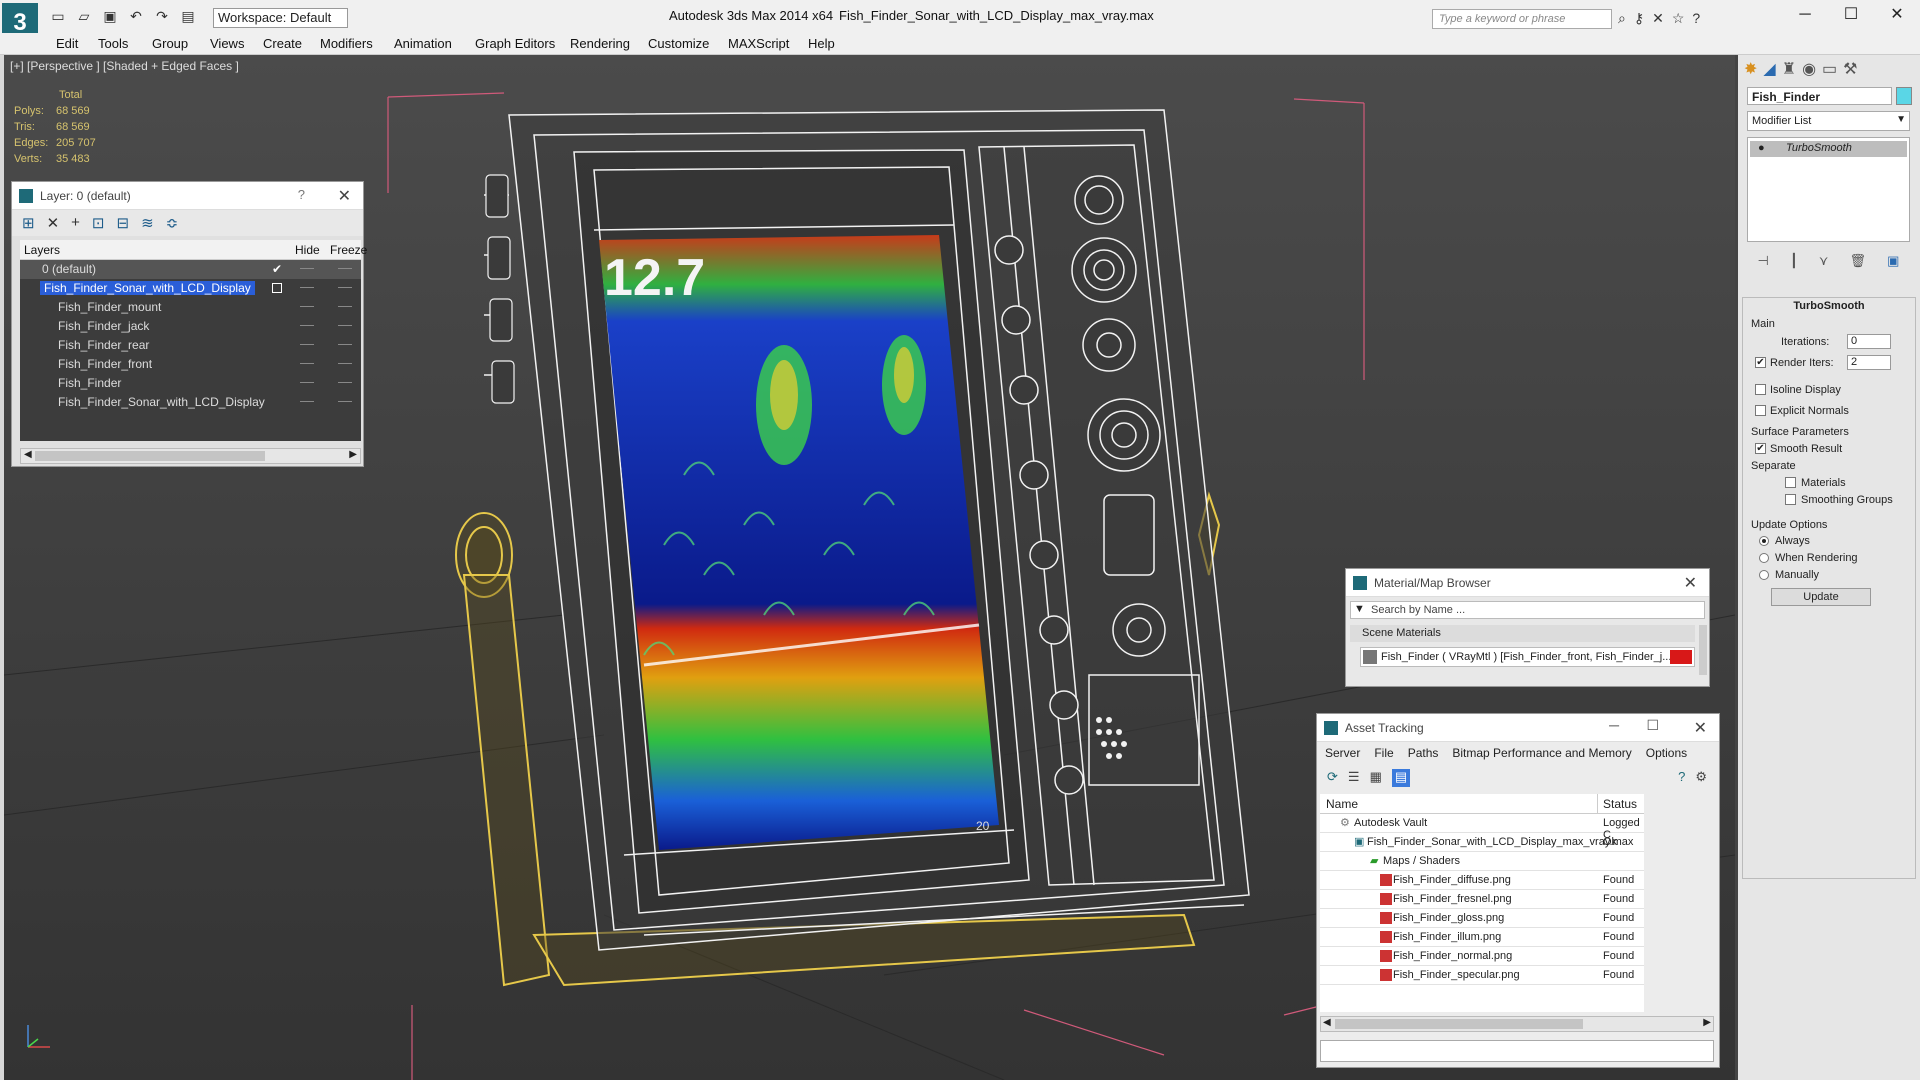 This screenshot has width=1920, height=1080. Describe the element at coordinates (98, 223) in the screenshot. I see `select-objects-icon: ⊡` at that location.